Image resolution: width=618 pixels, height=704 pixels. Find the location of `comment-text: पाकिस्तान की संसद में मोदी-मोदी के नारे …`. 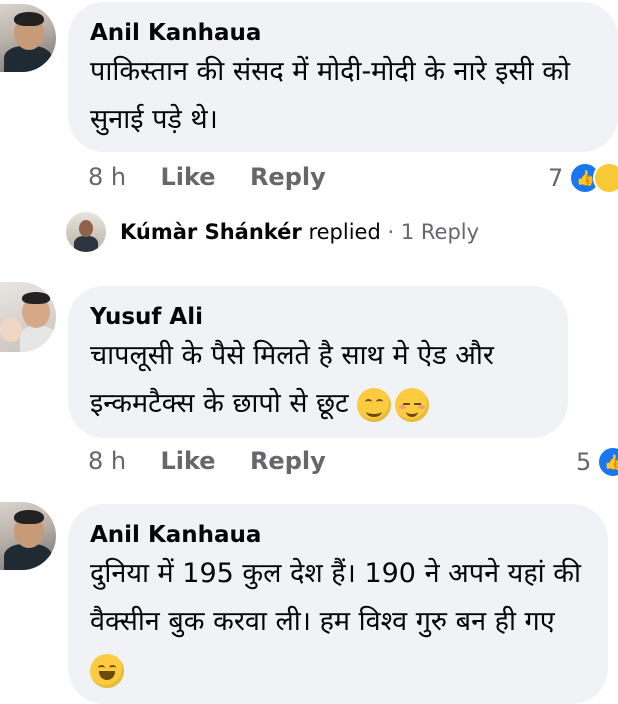

comment-text: पाकिस्तान की संसद में मोदी-मोदी के नारे … is located at coordinates (330, 95).